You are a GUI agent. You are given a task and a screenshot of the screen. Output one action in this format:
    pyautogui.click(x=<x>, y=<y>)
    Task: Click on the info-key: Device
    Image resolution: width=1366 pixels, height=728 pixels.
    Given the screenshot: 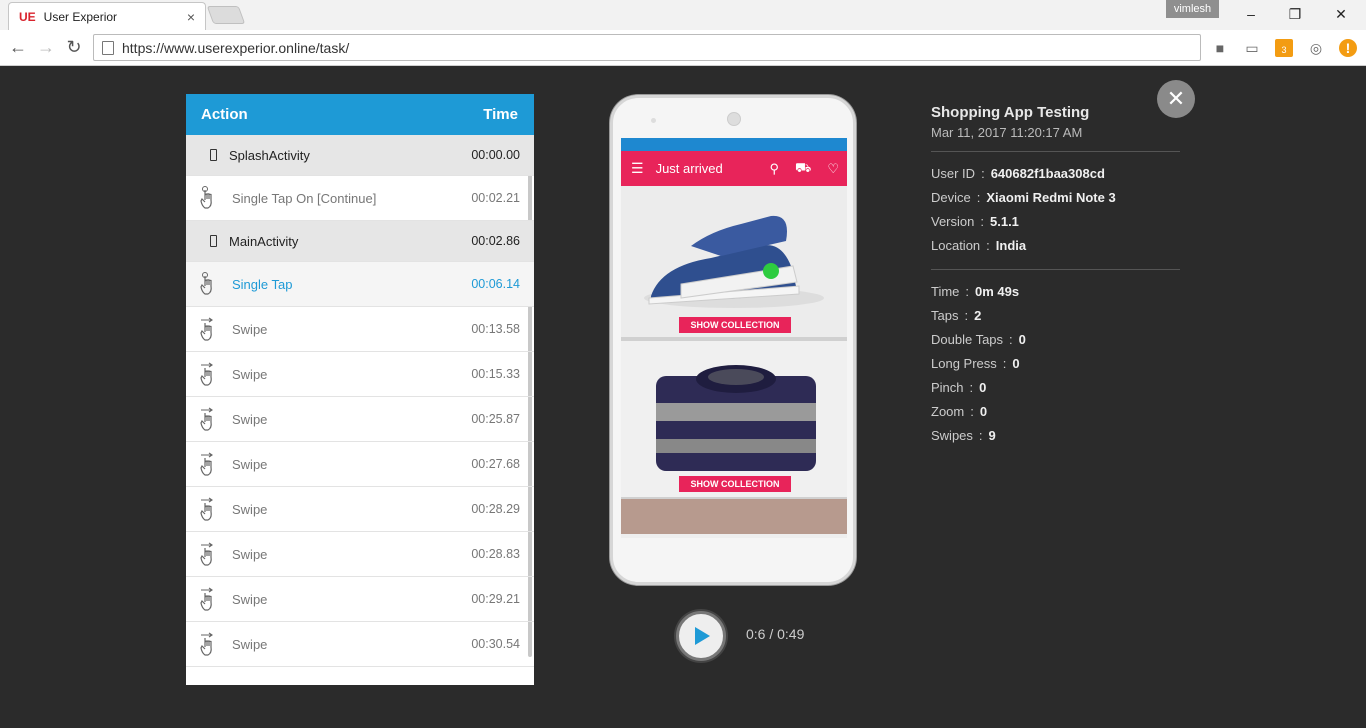 What is the action you would take?
    pyautogui.click(x=951, y=197)
    